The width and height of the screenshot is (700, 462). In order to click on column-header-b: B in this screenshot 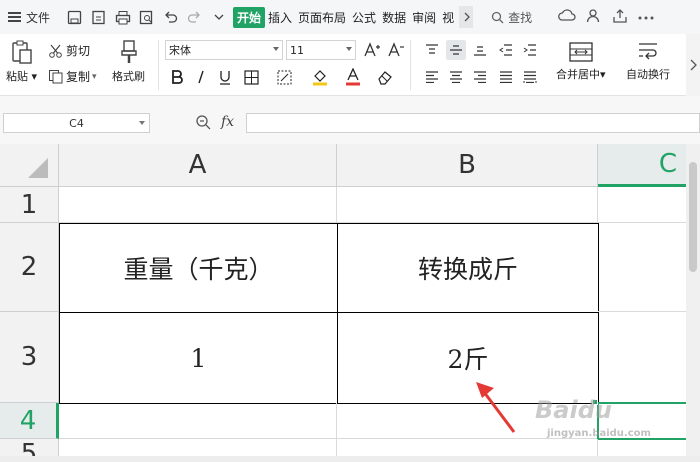, I will do `click(467, 165)`.